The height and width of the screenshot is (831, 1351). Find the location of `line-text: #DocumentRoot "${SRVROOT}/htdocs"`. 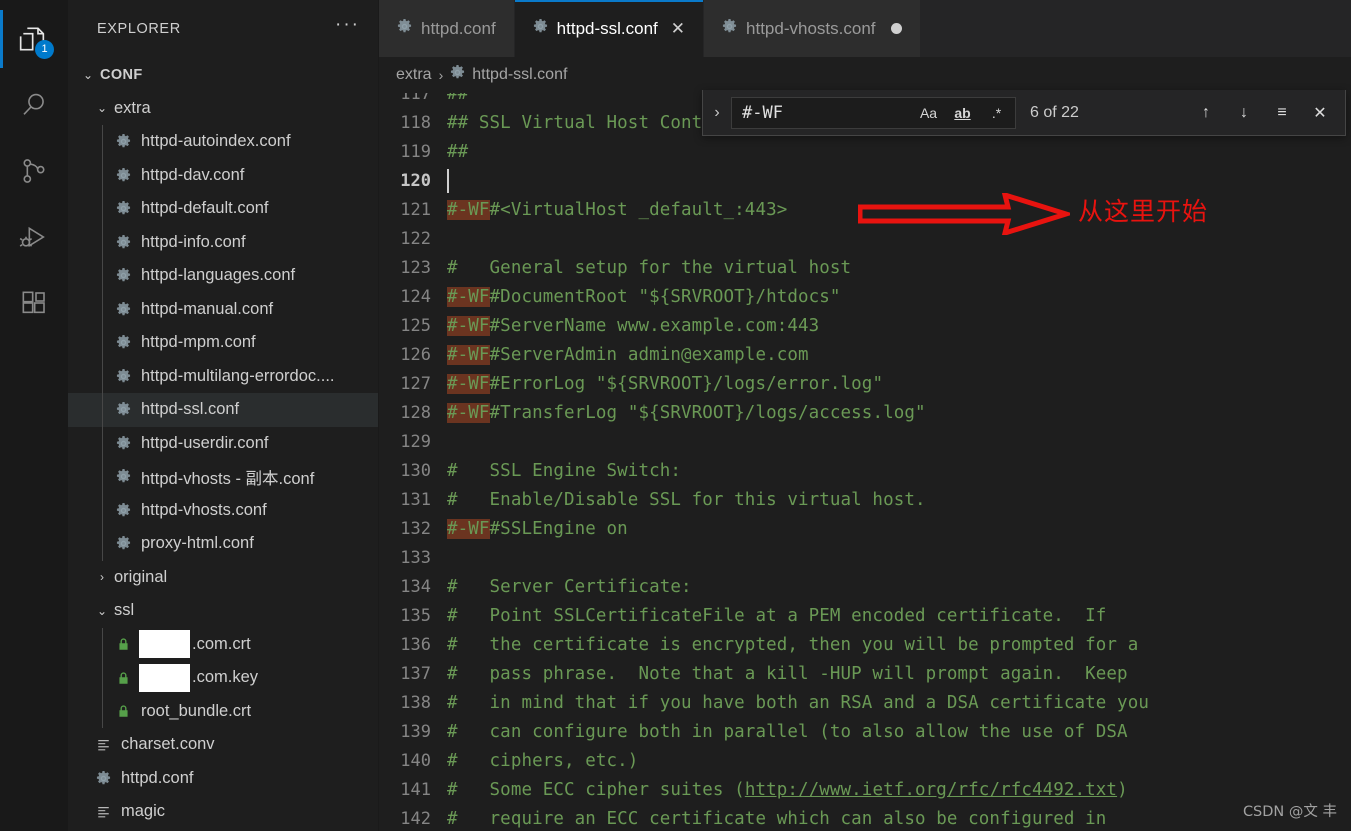

line-text: #DocumentRoot "${SRVROOT}/htdocs" is located at coordinates (665, 296).